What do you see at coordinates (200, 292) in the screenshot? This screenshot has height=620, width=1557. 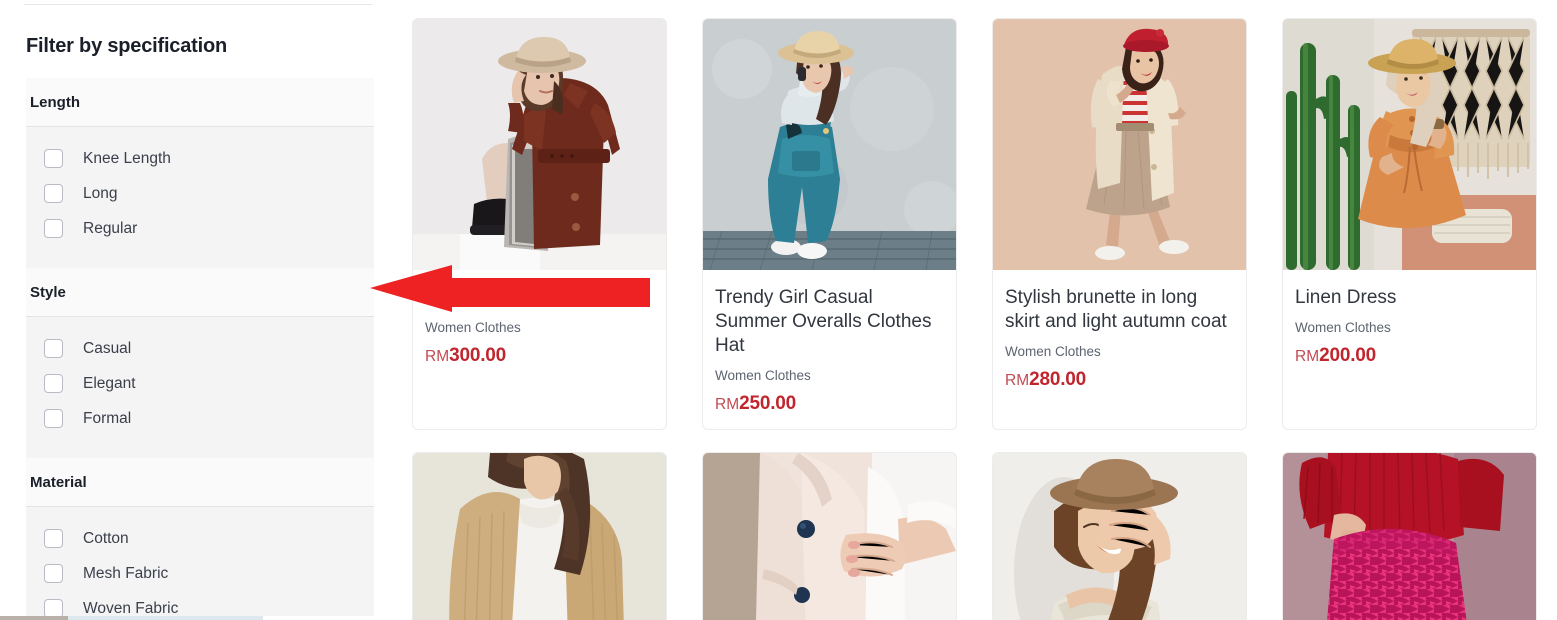 I see `facet-style-header: Style` at bounding box center [200, 292].